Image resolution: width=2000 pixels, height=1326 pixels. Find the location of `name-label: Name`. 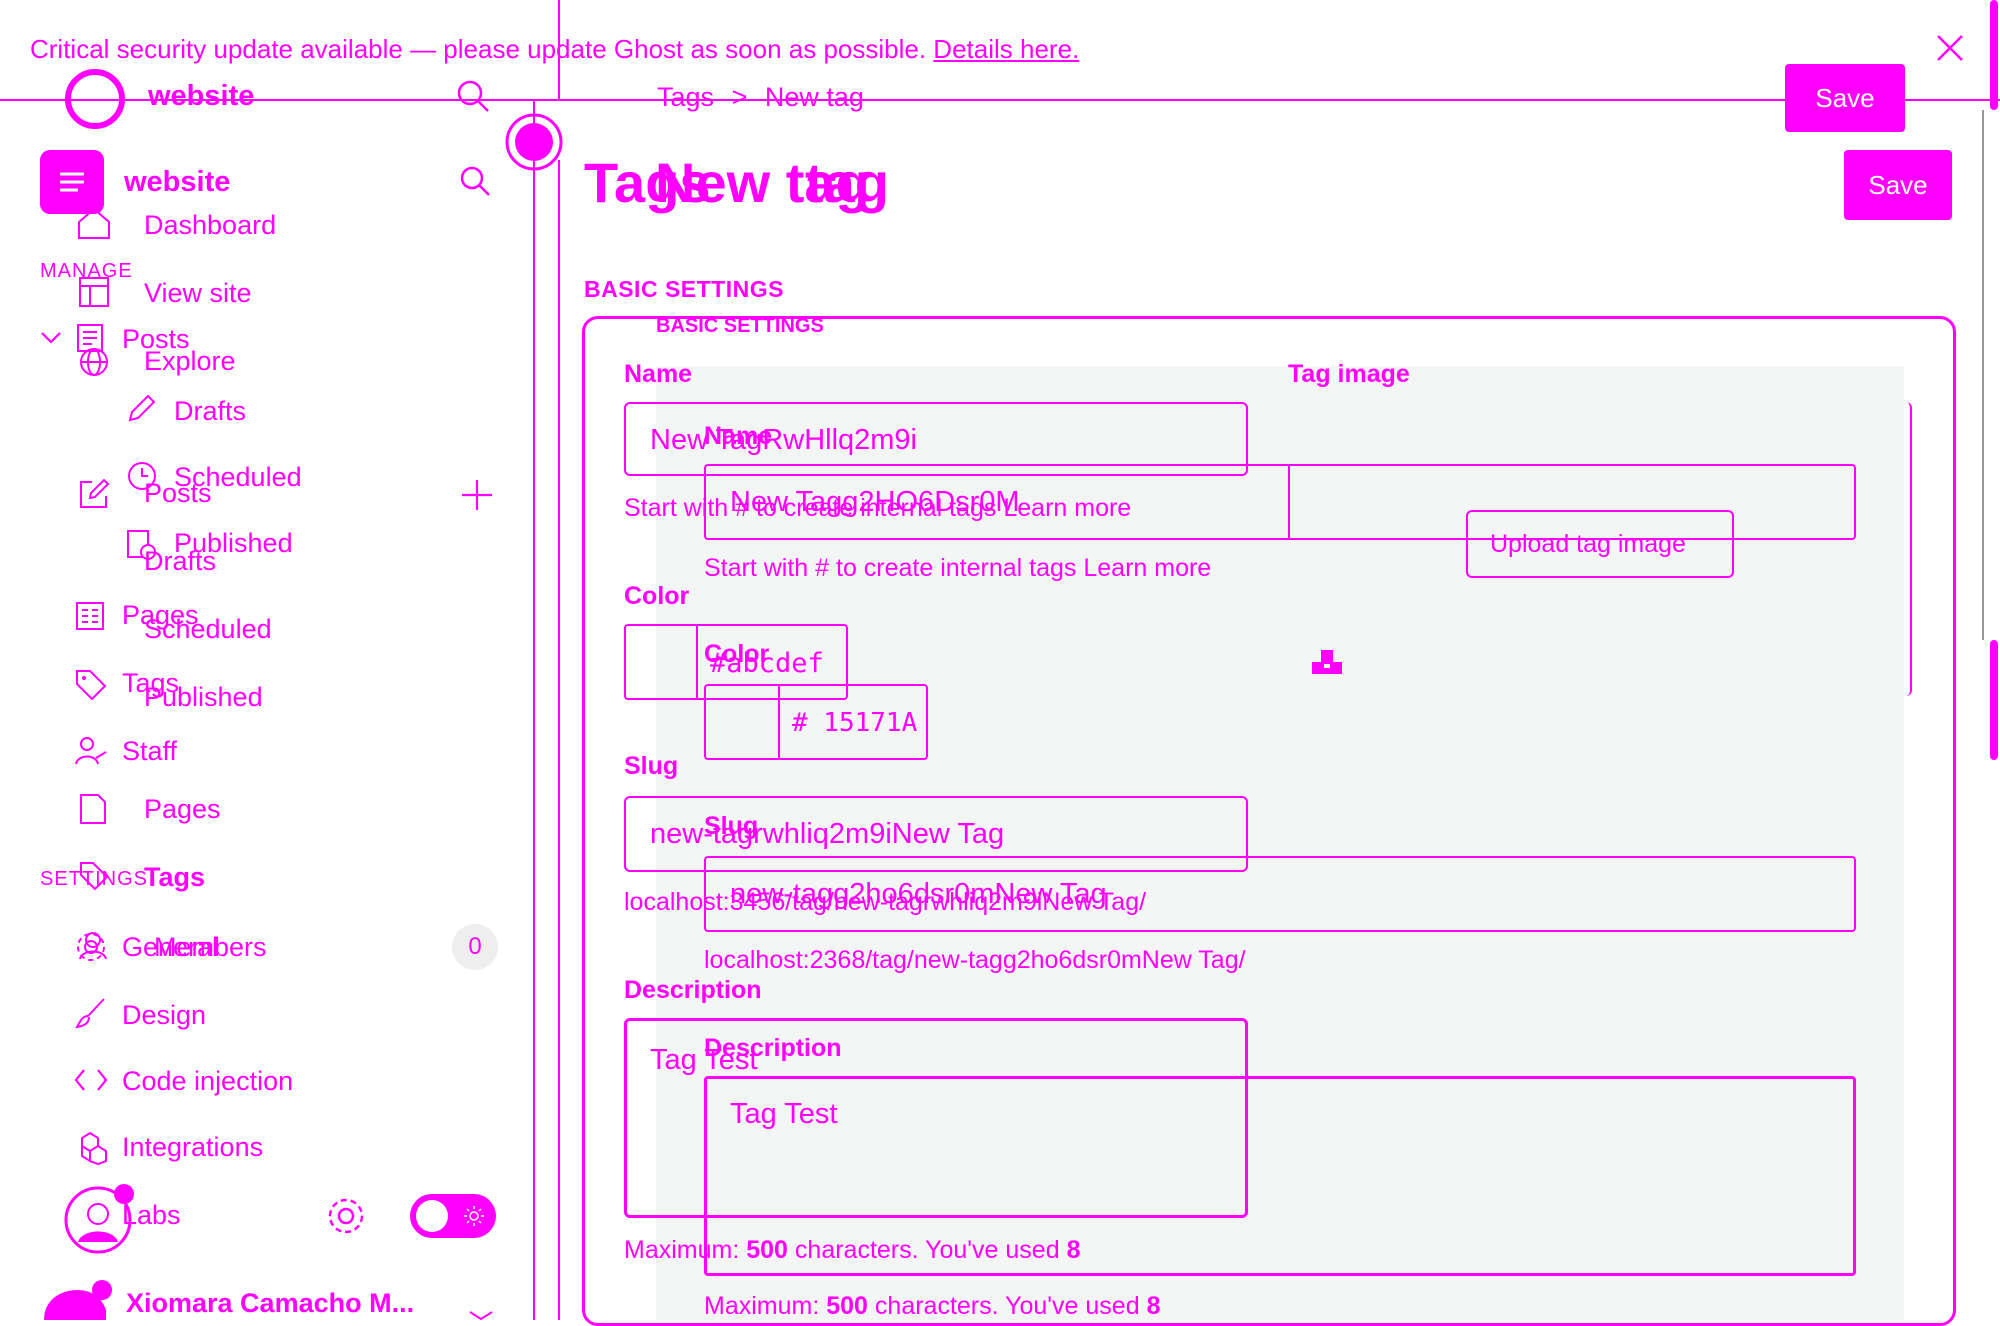

name-label: Name is located at coordinates (658, 374).